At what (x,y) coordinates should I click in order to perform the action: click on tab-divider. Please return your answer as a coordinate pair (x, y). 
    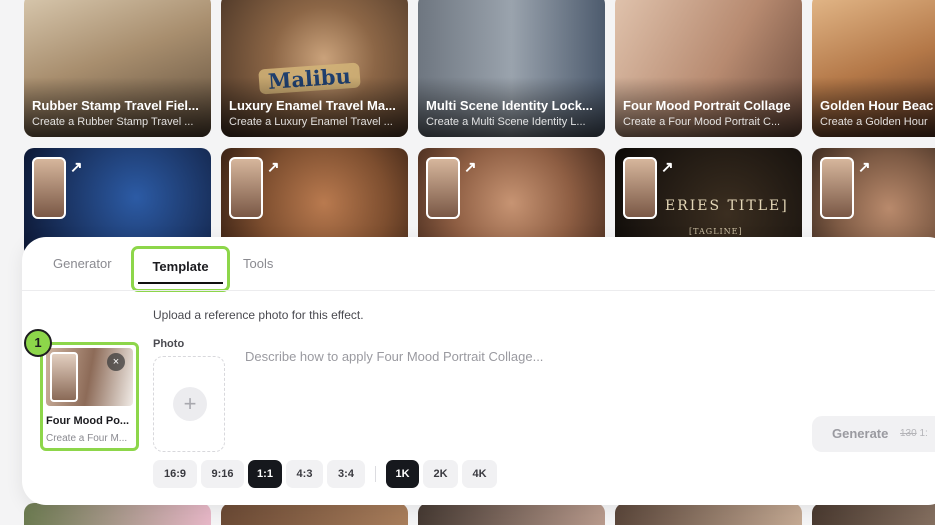
    Looking at the image, I should click on (478, 290).